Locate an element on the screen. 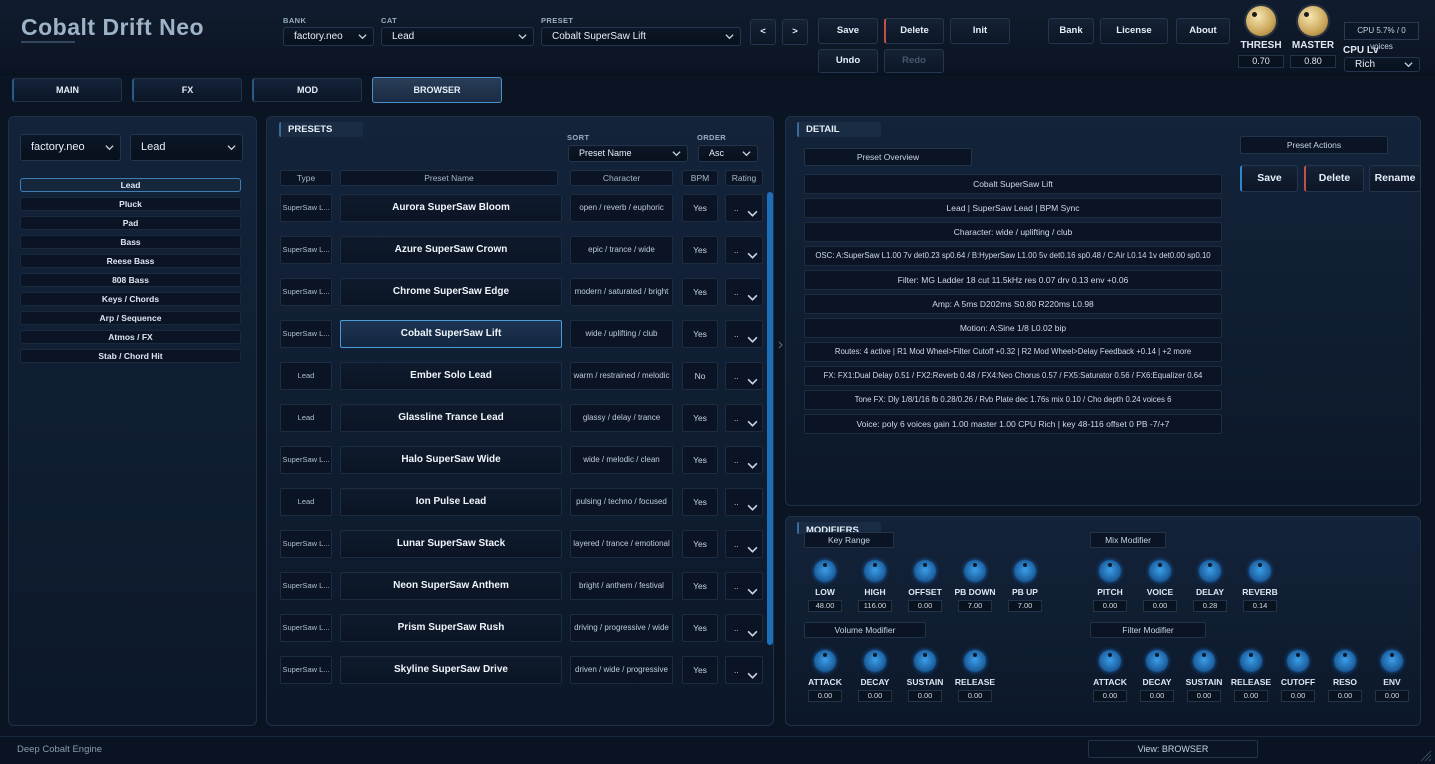 The width and height of the screenshot is (1435, 764). tab-main: MAIN is located at coordinates (67, 90).